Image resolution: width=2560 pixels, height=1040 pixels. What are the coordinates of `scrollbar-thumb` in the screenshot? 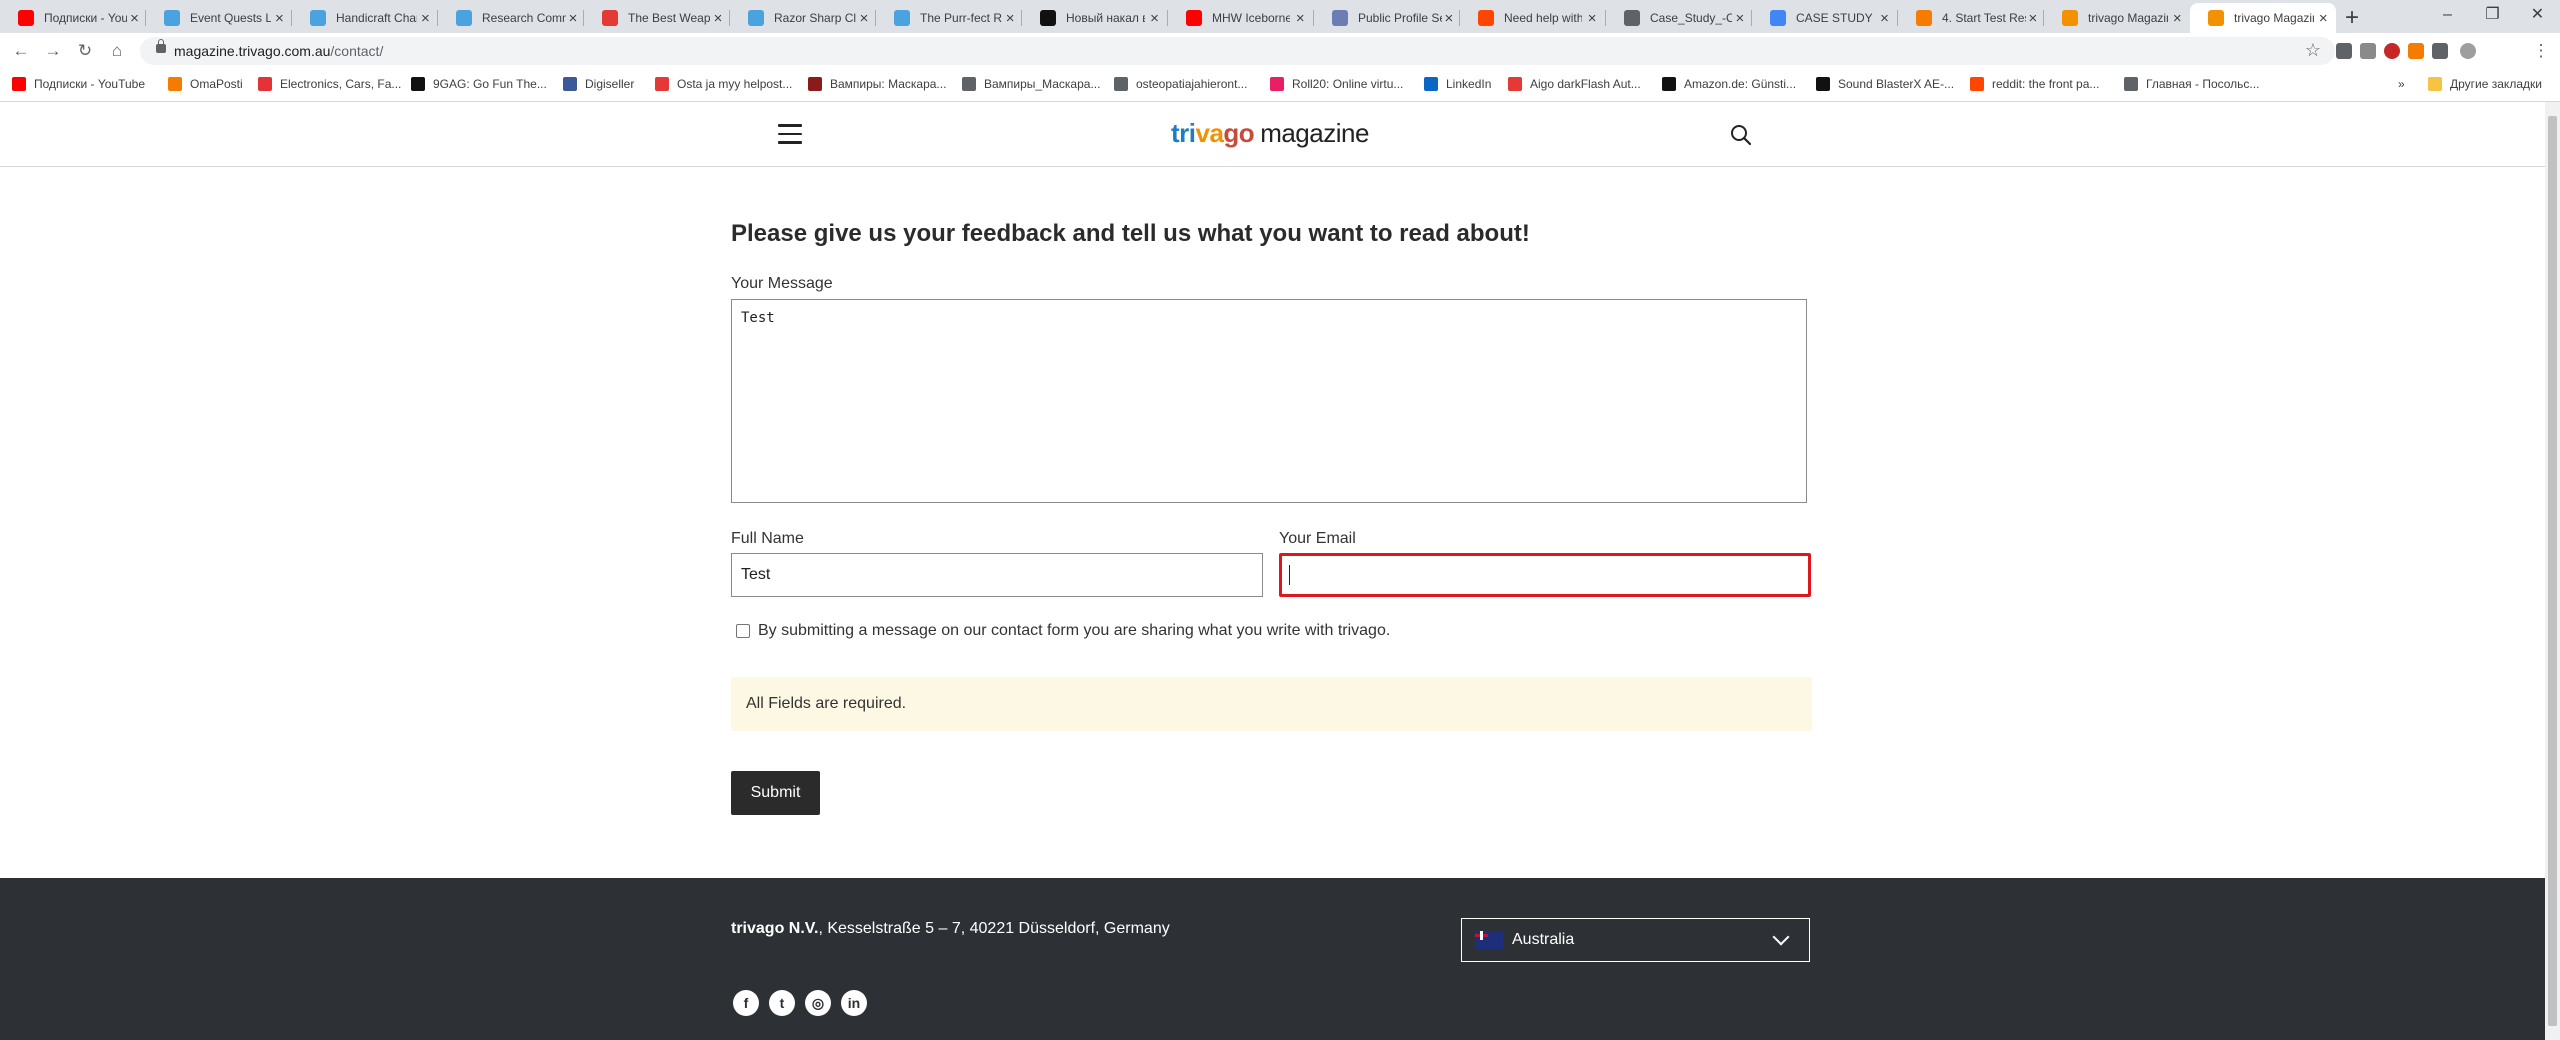 It's located at (2552, 571).